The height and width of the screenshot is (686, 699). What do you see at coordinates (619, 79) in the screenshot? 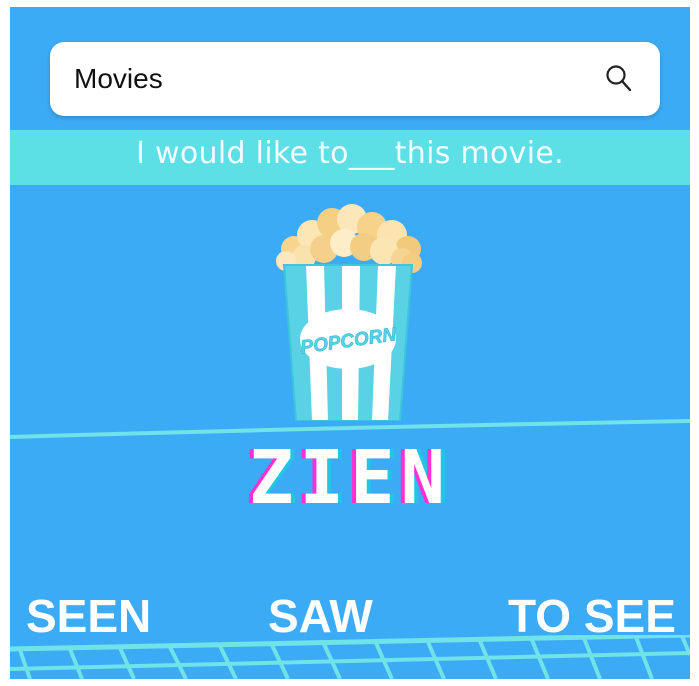
I see `search-icon` at bounding box center [619, 79].